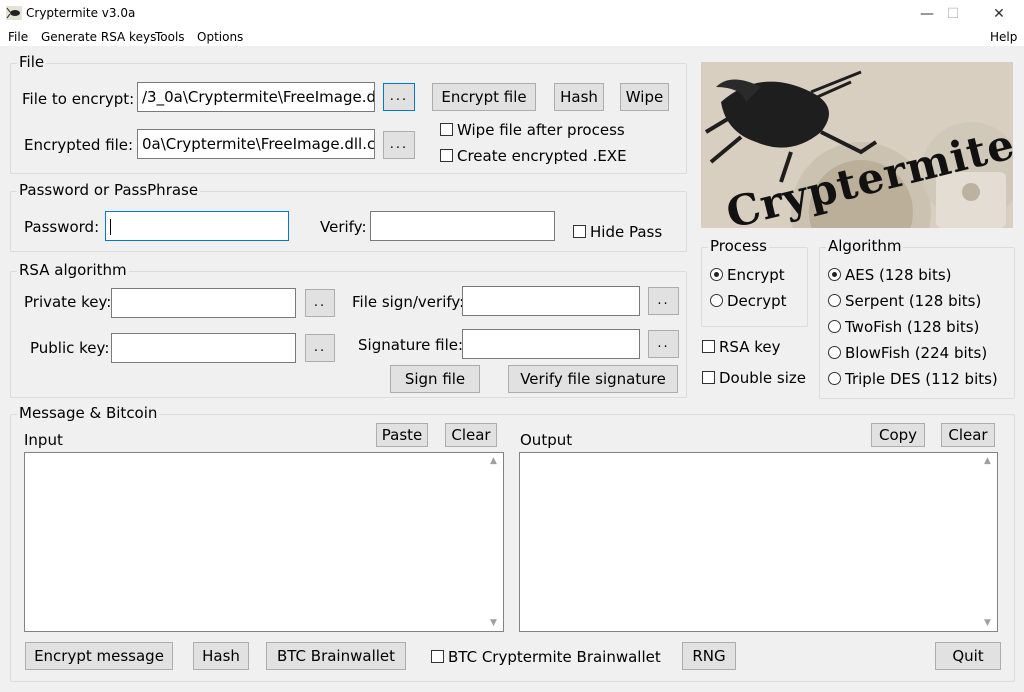 The height and width of the screenshot is (692, 1024). I want to click on browse-signature-file-button: .., so click(663, 344).